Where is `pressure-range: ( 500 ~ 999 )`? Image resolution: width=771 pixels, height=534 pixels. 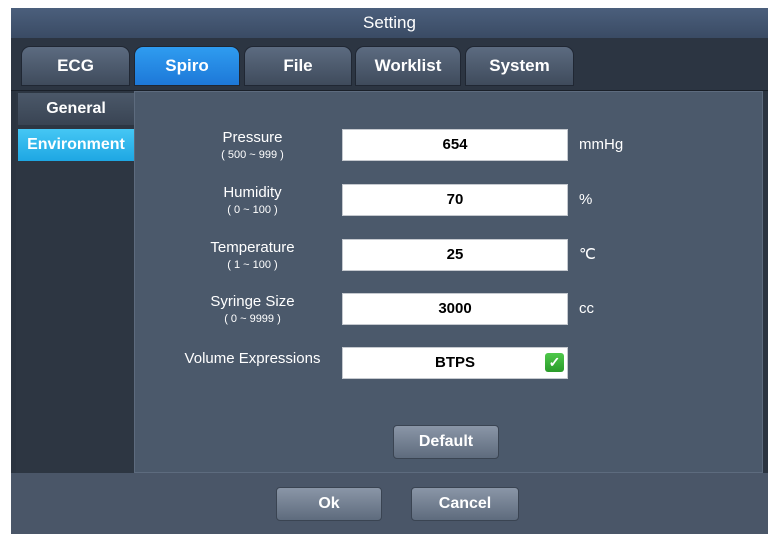 pressure-range: ( 500 ~ 999 ) is located at coordinates (252, 155).